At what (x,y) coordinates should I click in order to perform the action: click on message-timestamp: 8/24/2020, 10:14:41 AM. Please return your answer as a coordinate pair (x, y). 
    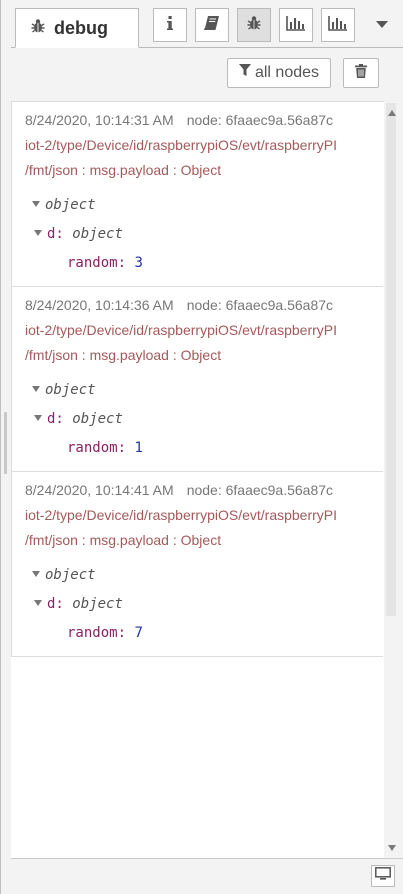
    Looking at the image, I should click on (99, 490).